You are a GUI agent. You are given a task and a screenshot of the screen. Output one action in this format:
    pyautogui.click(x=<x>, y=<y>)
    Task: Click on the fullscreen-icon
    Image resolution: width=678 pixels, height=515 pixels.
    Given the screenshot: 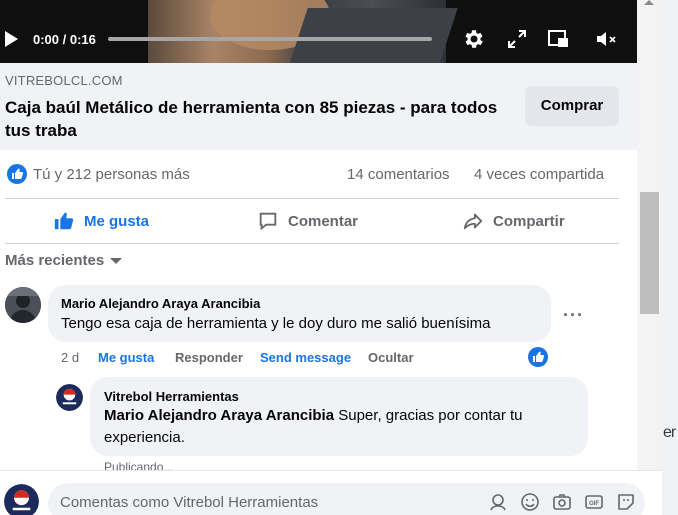 What is the action you would take?
    pyautogui.click(x=517, y=39)
    